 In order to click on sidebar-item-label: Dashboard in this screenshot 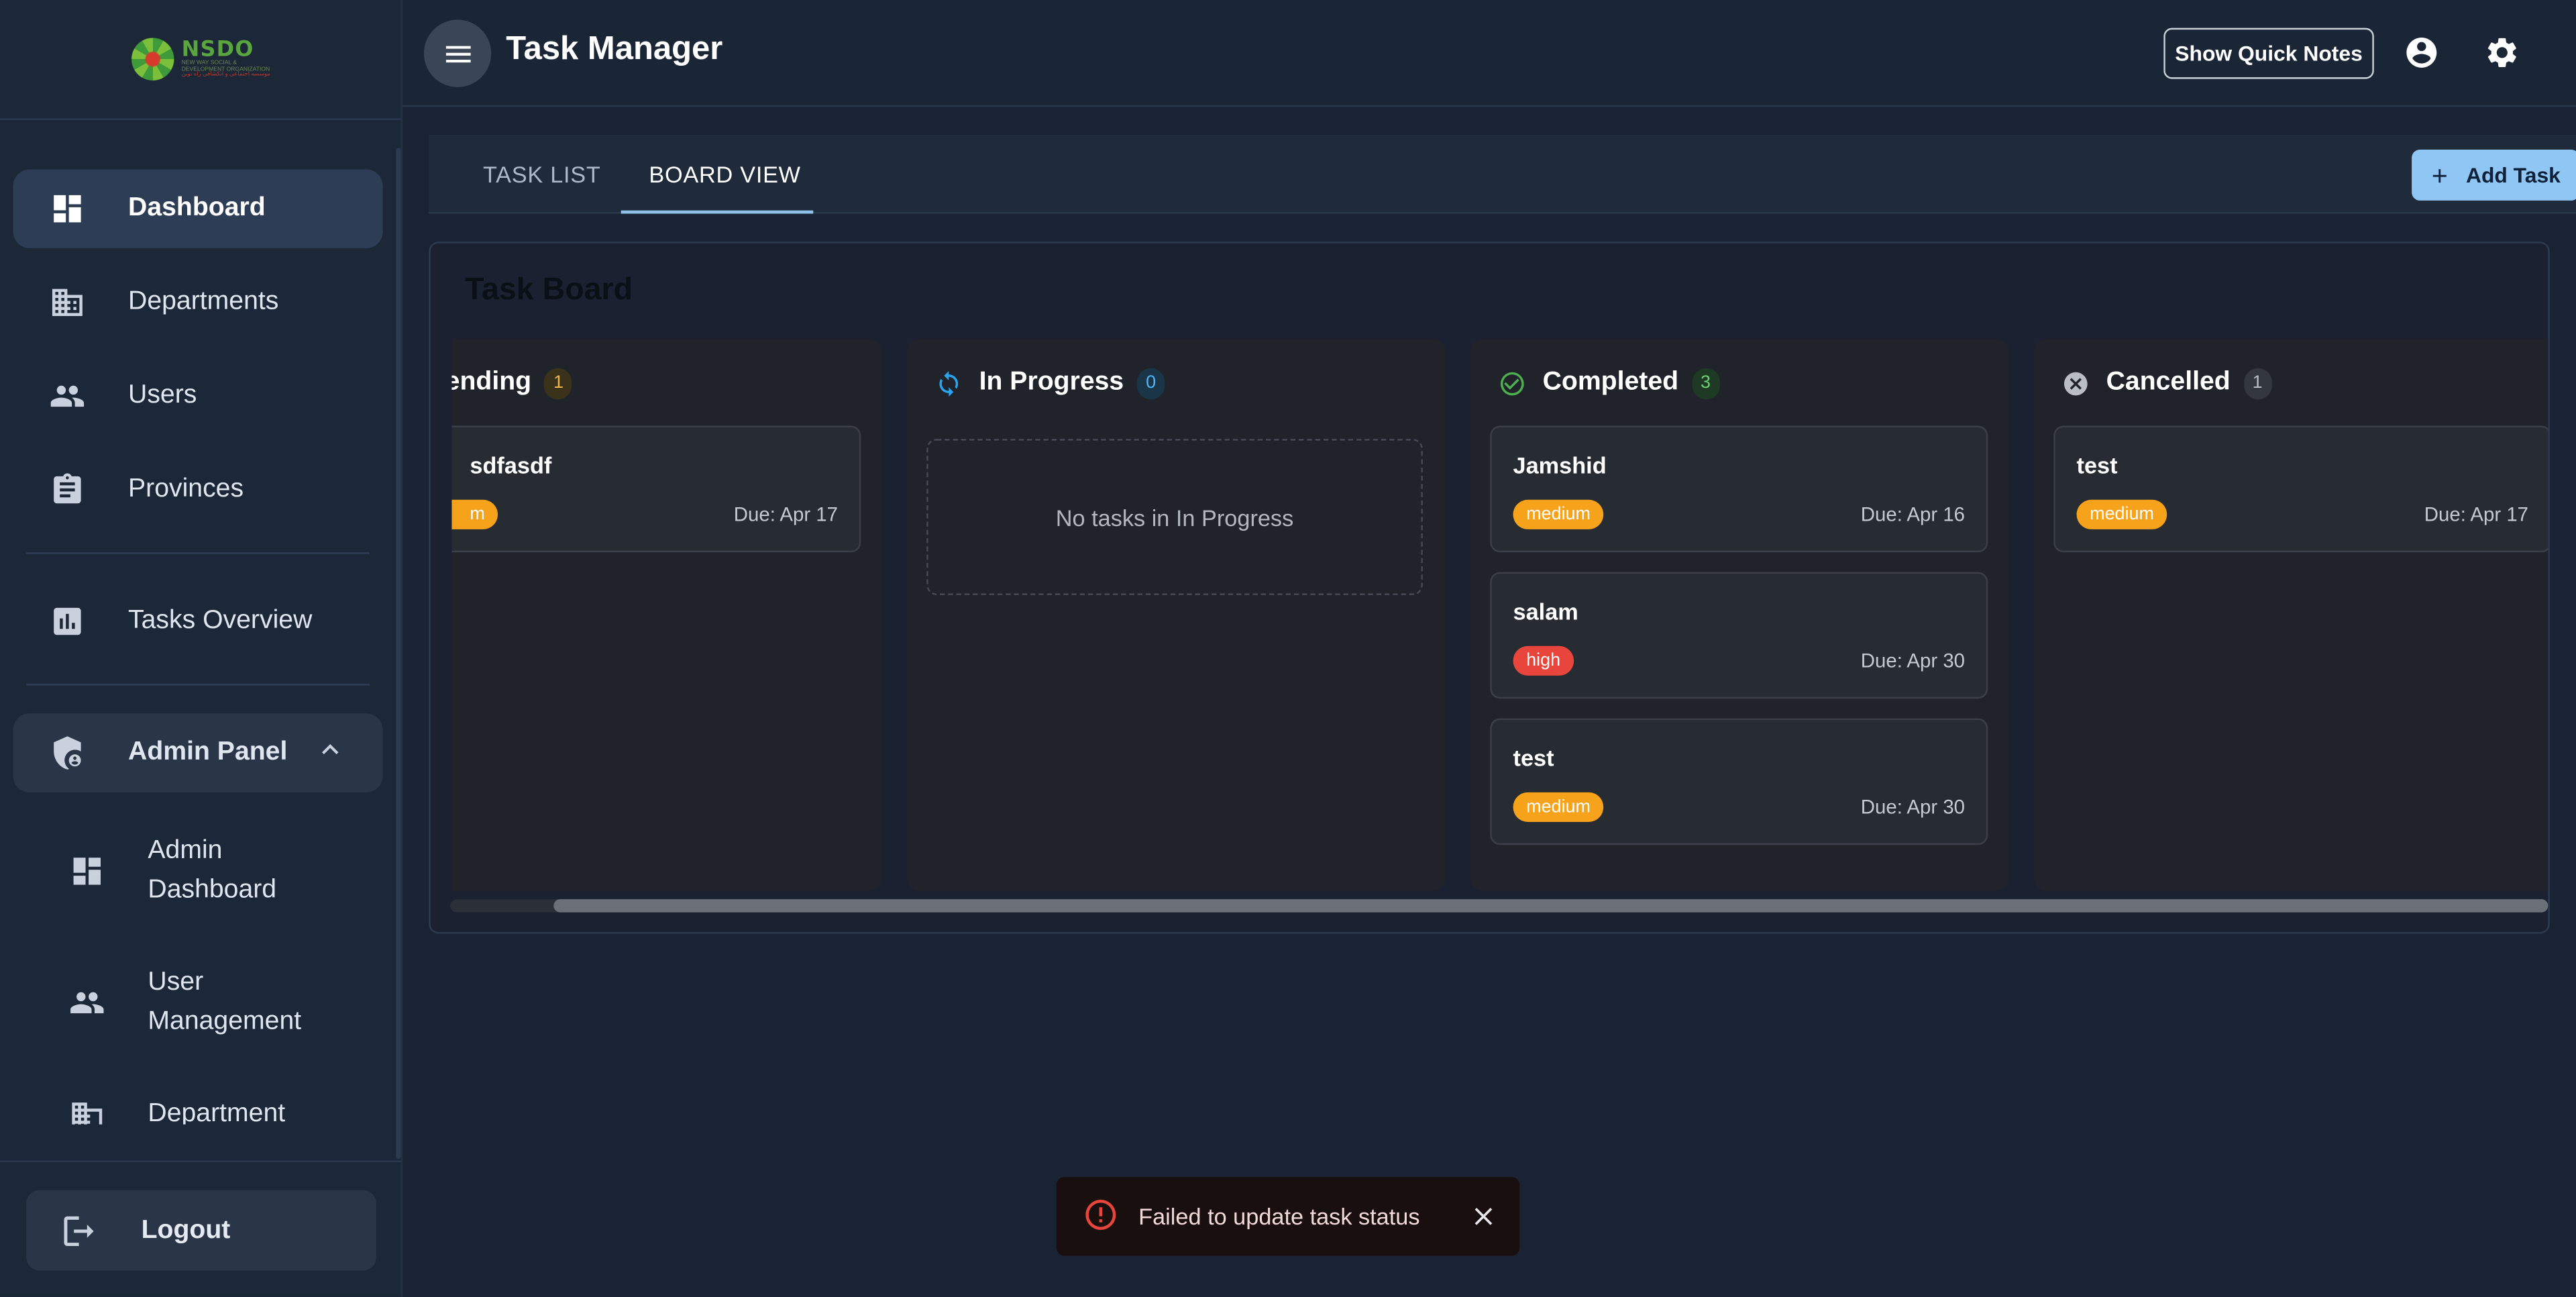, I will do `click(197, 208)`.